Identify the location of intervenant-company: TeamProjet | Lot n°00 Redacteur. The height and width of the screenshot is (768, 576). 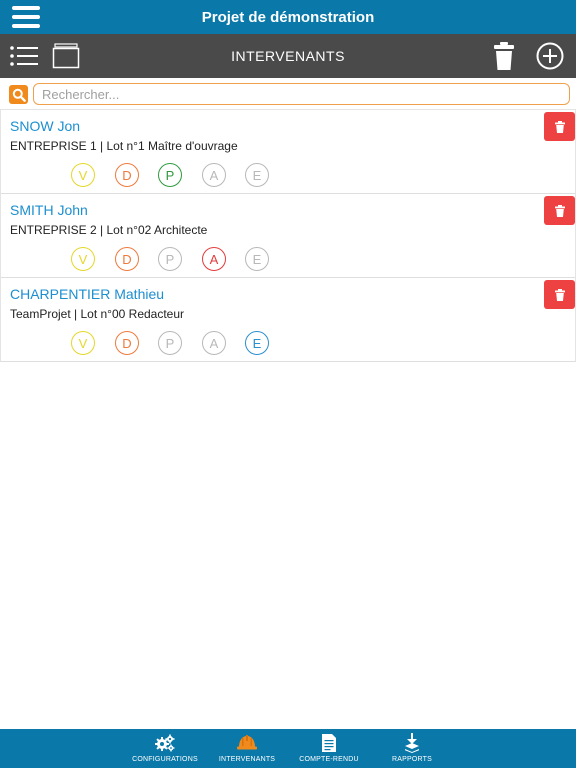
(97, 314).